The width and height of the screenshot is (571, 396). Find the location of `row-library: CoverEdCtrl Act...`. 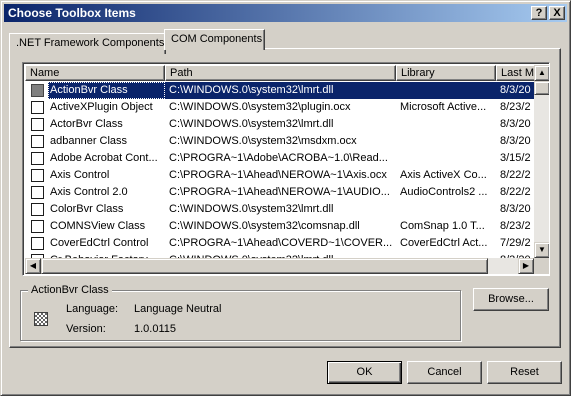

row-library: CoverEdCtrl Act... is located at coordinates (444, 243).